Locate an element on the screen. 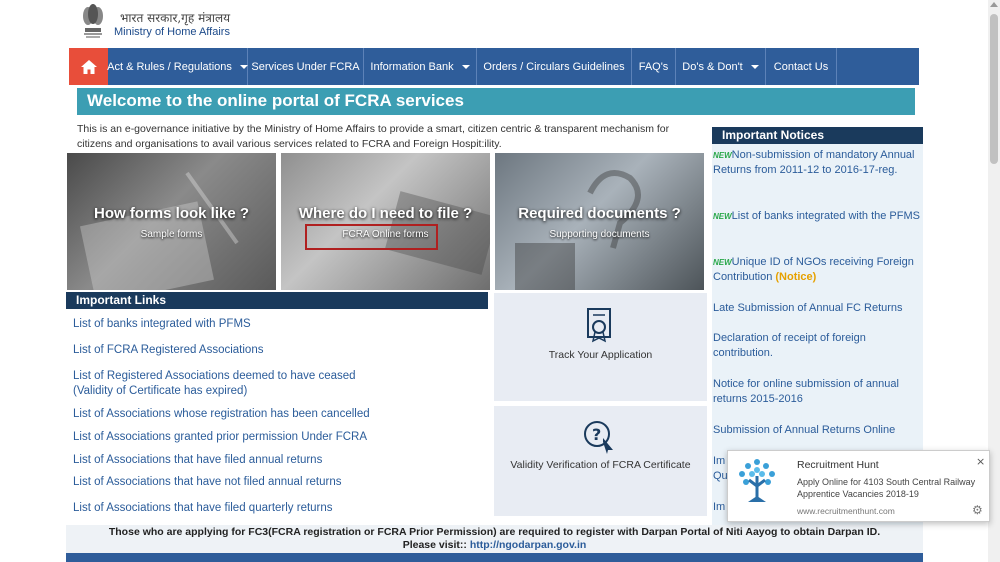 Image resolution: width=1000 pixels, height=562 pixels. nav-contact-us: Contact Us is located at coordinates (801, 66).